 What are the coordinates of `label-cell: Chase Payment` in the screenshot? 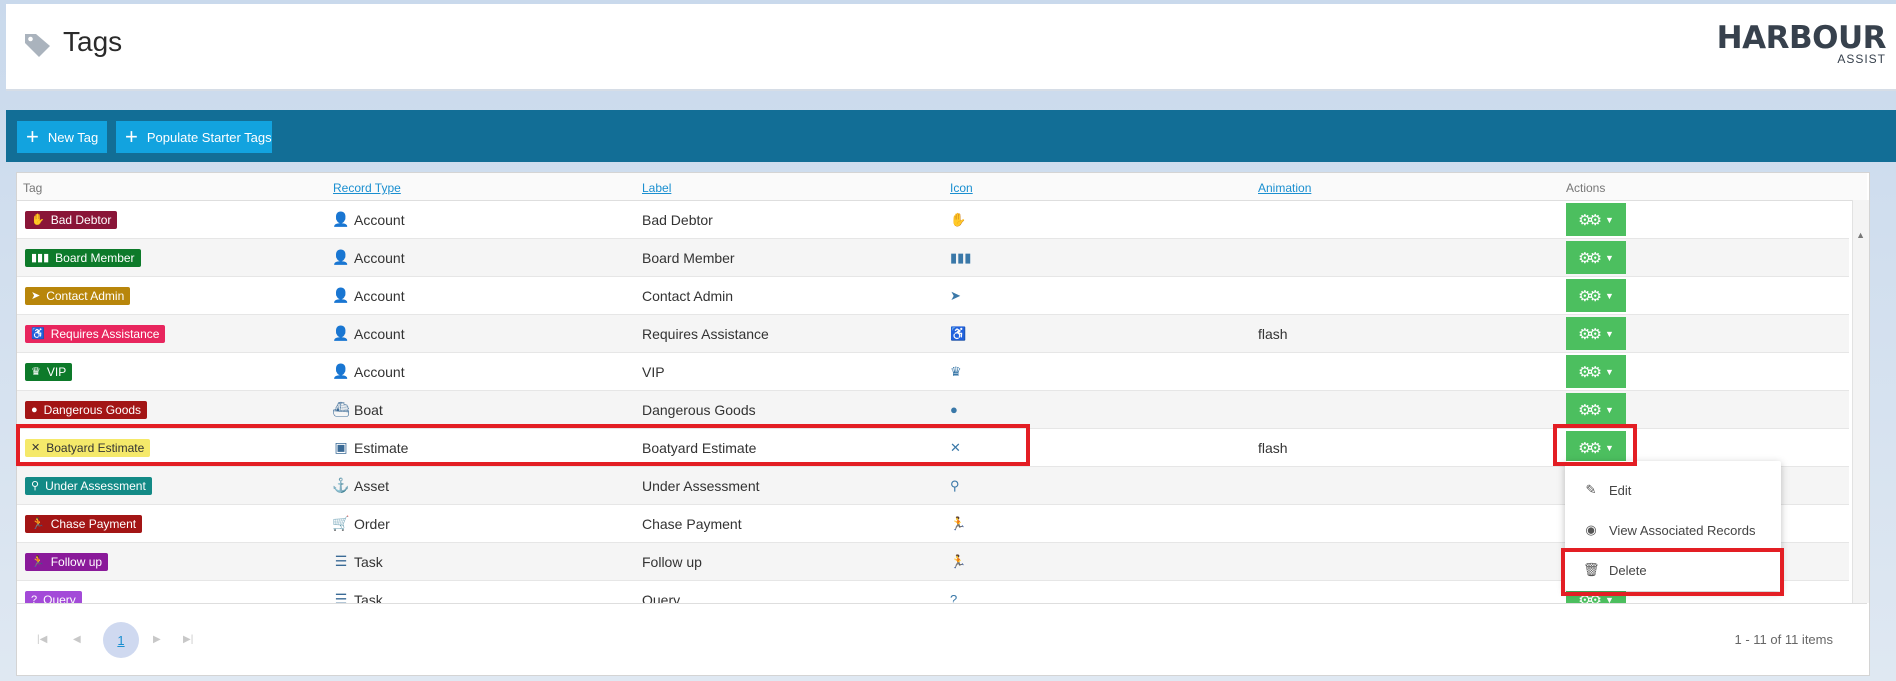 It's located at (692, 523).